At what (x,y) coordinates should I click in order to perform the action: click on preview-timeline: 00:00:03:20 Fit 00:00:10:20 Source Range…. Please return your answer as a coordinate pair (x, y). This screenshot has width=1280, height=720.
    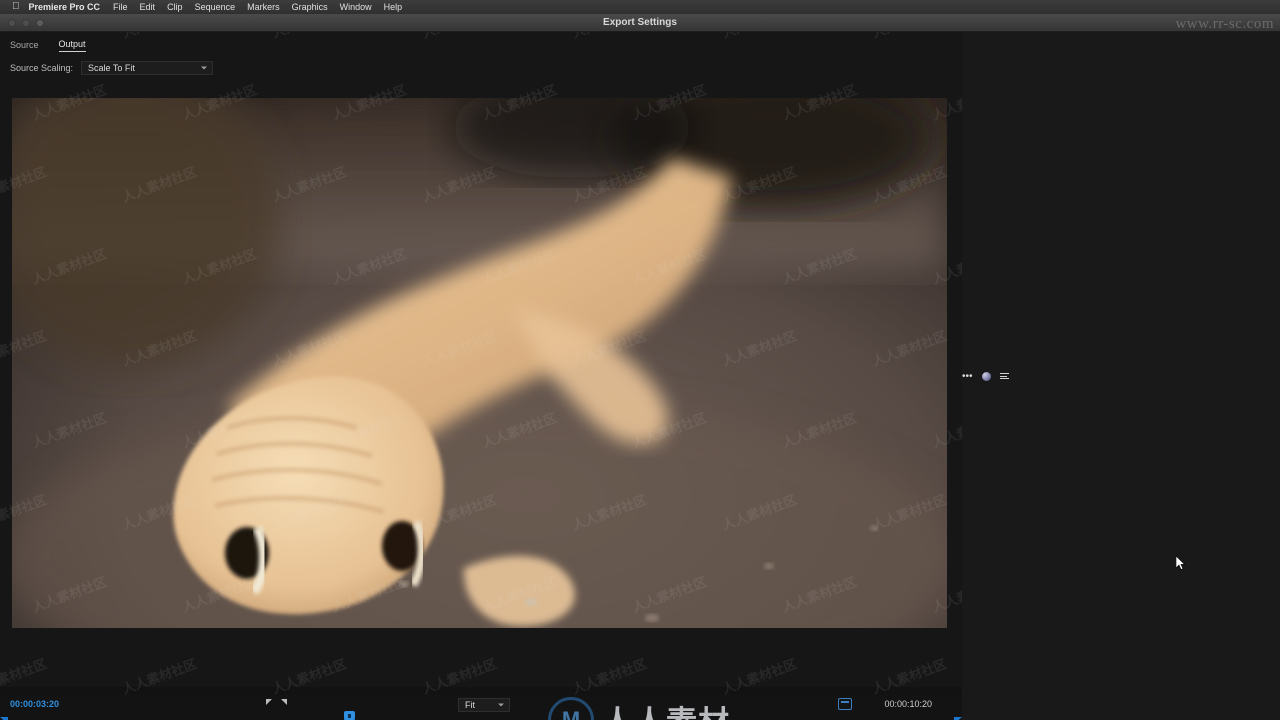
    Looking at the image, I should click on (481, 707).